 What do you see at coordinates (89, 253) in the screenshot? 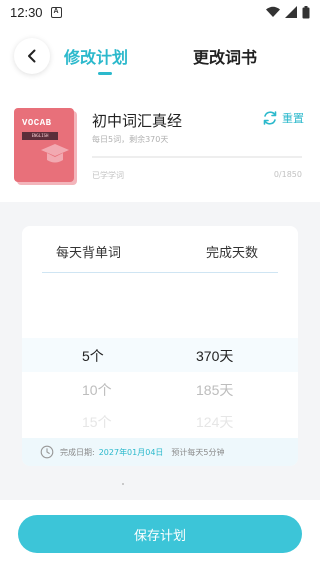
I see `words-per-day-header: 每天背单词` at bounding box center [89, 253].